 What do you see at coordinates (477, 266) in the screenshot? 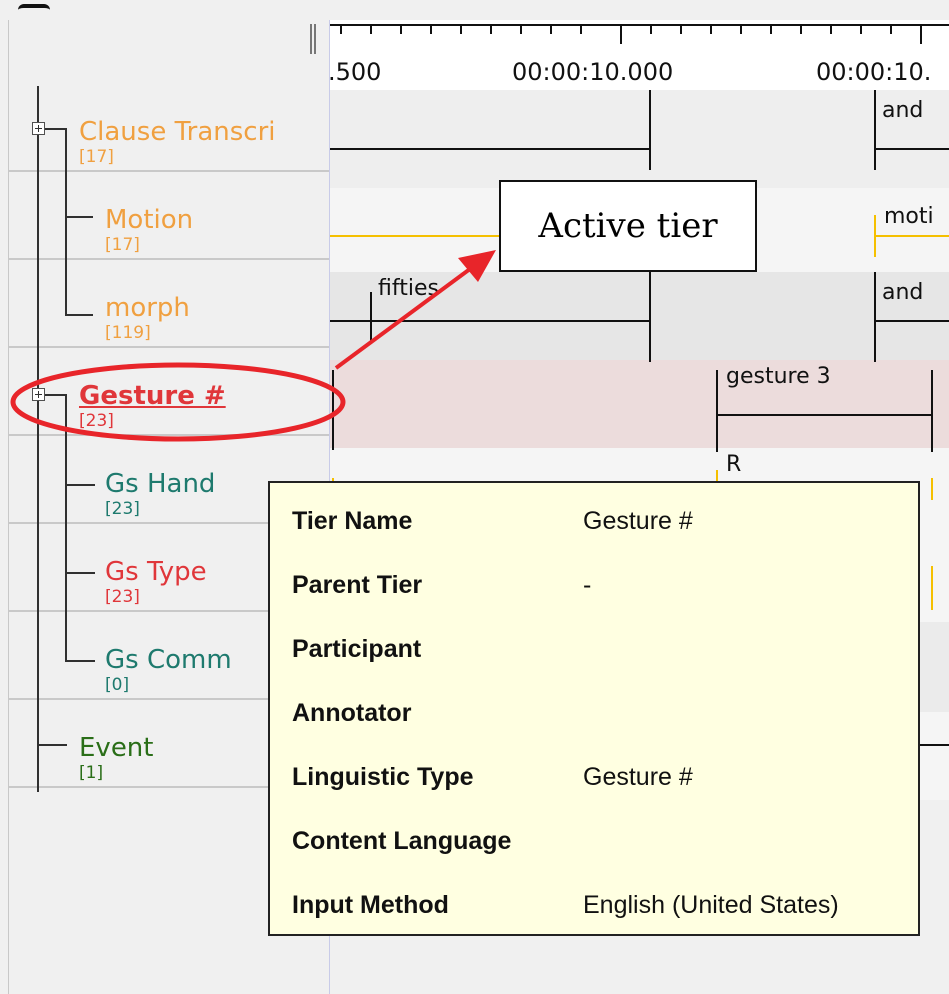
I see `arrow-head-icon` at bounding box center [477, 266].